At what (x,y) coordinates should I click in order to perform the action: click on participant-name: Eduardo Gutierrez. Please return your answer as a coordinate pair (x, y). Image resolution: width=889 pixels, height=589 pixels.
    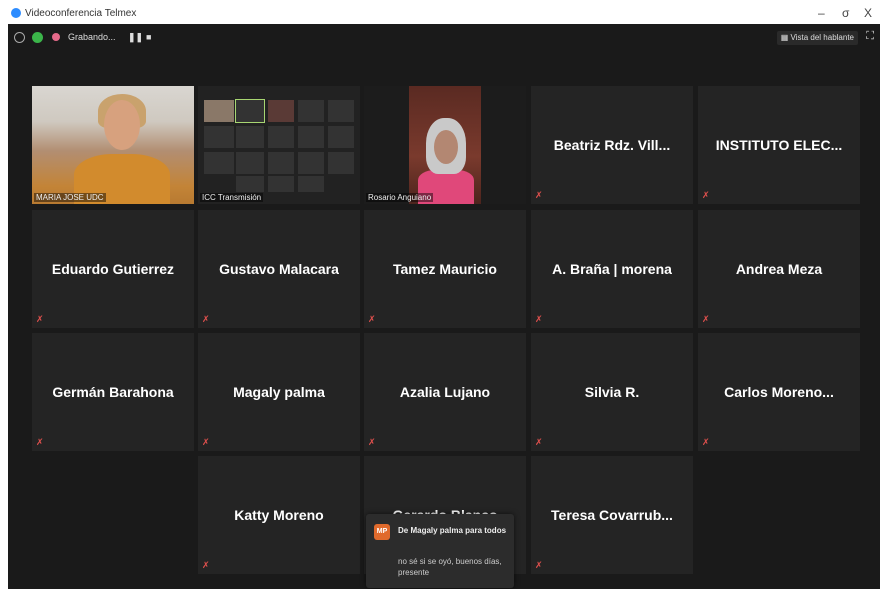
    Looking at the image, I should click on (113, 269).